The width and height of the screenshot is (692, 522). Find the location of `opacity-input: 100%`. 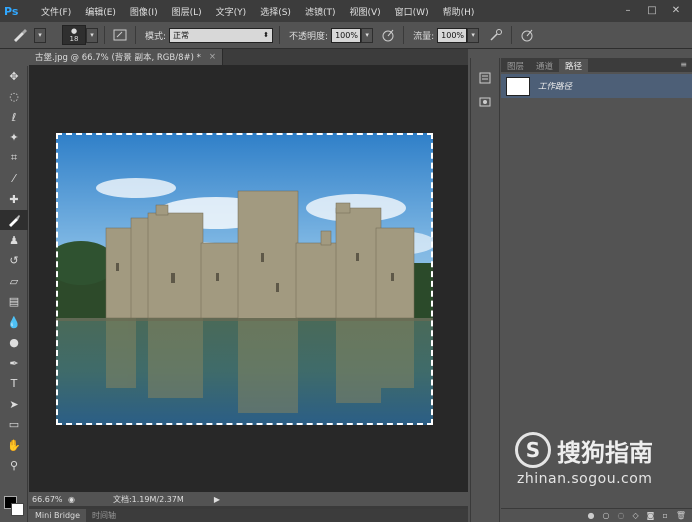

opacity-input: 100% is located at coordinates (346, 35).